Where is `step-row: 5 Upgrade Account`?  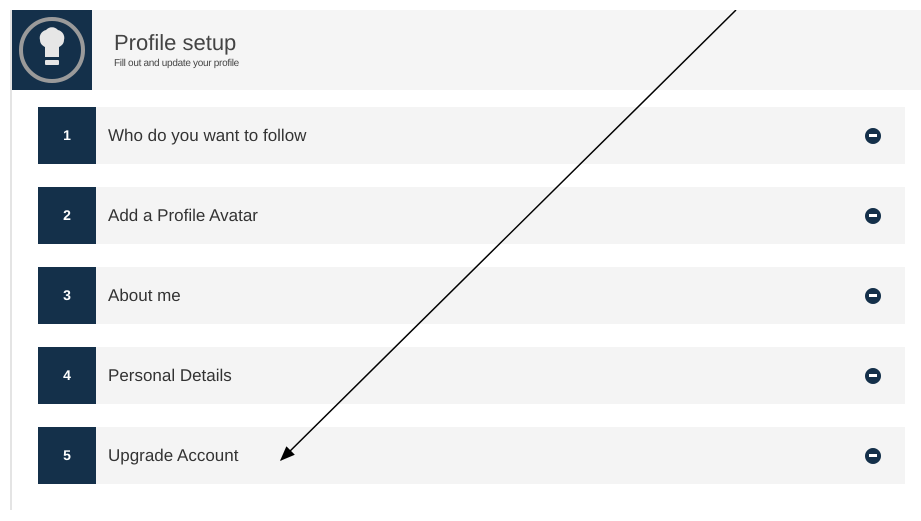 step-row: 5 Upgrade Account is located at coordinates (471, 455).